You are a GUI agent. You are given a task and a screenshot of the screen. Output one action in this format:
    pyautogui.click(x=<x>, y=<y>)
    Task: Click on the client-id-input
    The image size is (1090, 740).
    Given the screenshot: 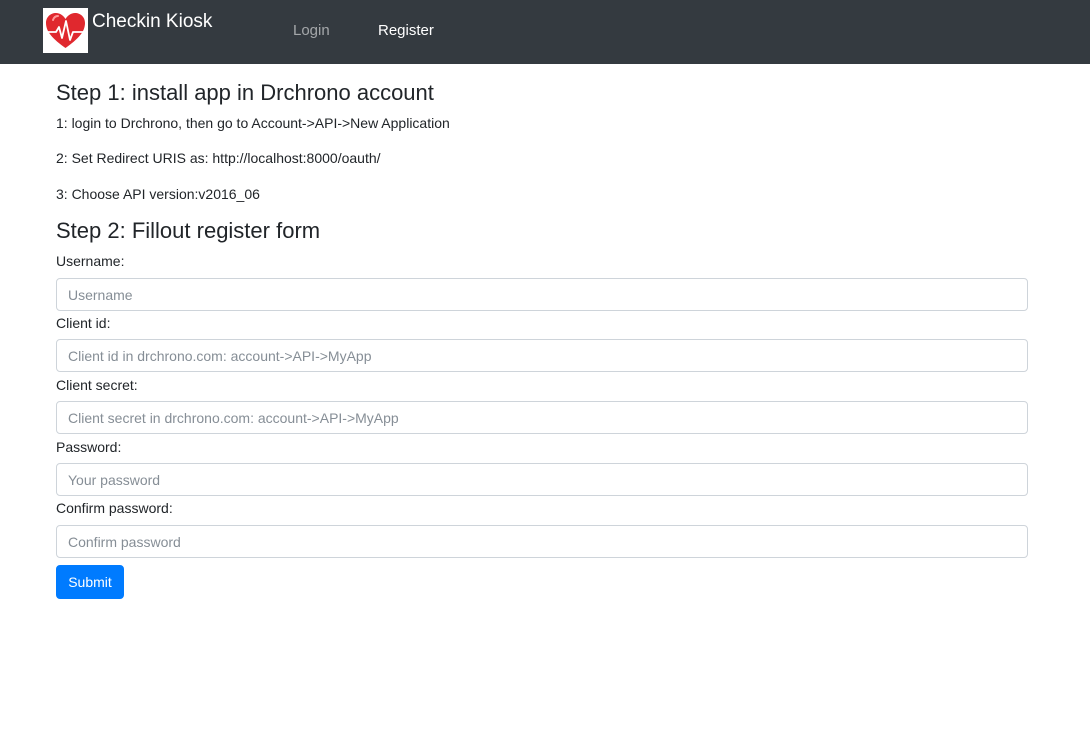 What is the action you would take?
    pyautogui.click(x=542, y=355)
    